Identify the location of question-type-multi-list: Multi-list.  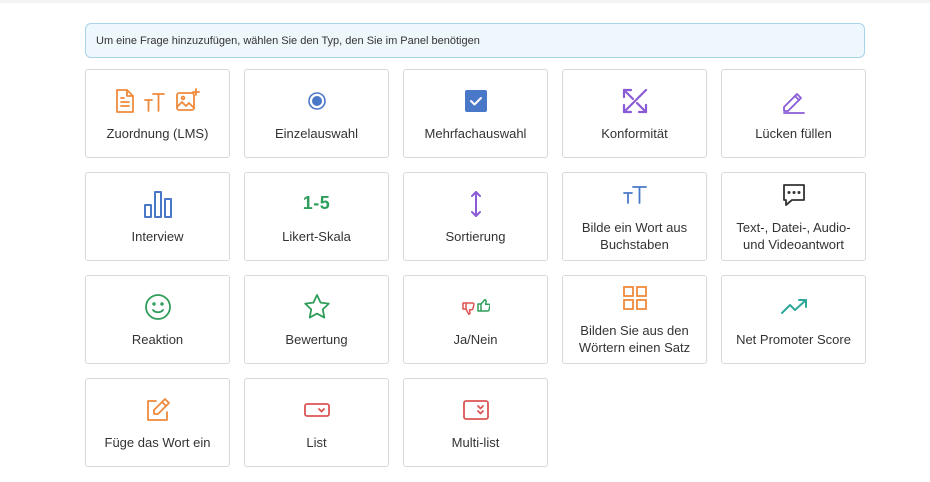
(475, 422).